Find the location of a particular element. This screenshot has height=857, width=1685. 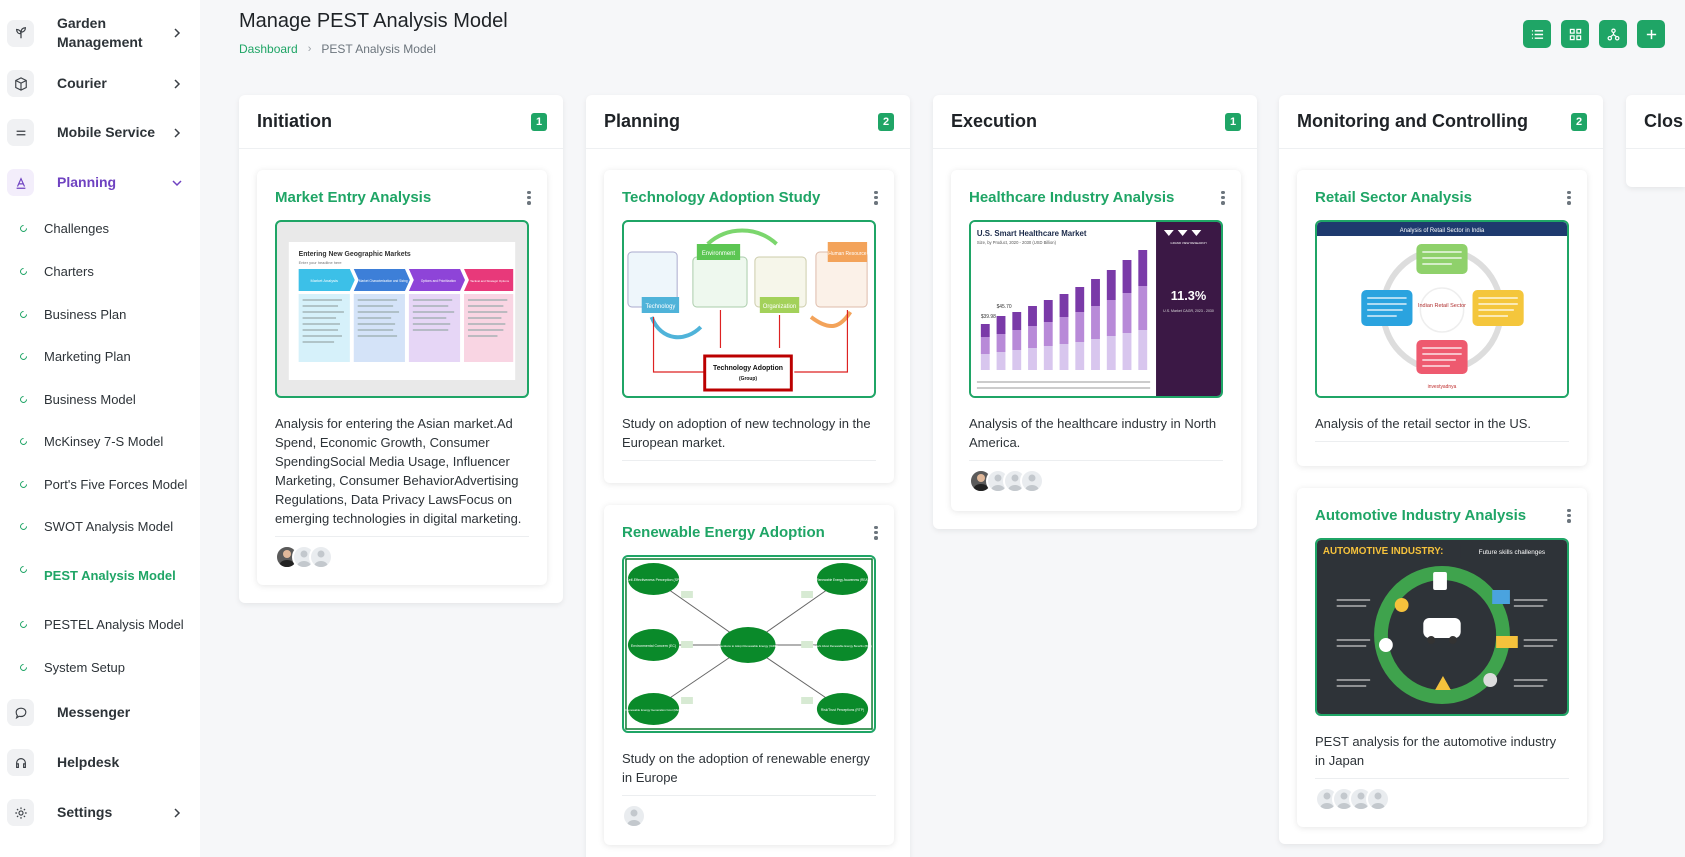

thumb-node: Organization is located at coordinates (779, 307).